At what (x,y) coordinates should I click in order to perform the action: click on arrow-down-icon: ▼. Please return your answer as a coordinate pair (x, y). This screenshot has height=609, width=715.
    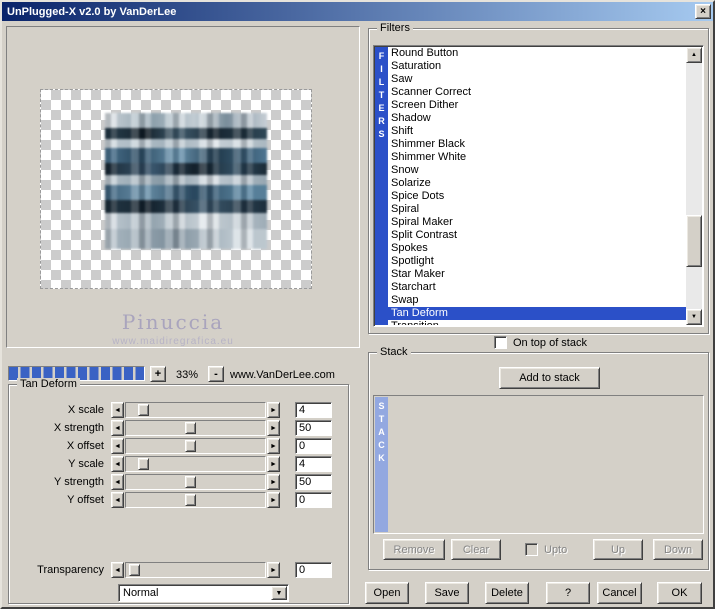
    Looking at the image, I should click on (694, 317).